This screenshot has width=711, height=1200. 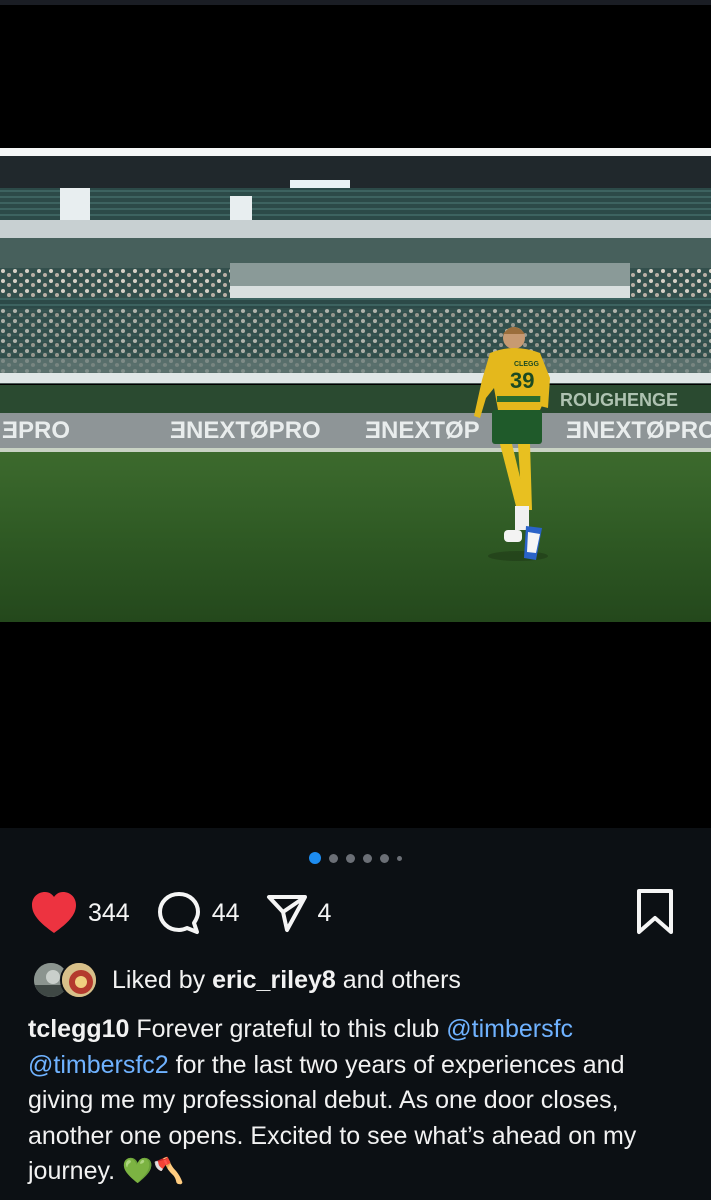 I want to click on comment-icon, so click(x=179, y=913).